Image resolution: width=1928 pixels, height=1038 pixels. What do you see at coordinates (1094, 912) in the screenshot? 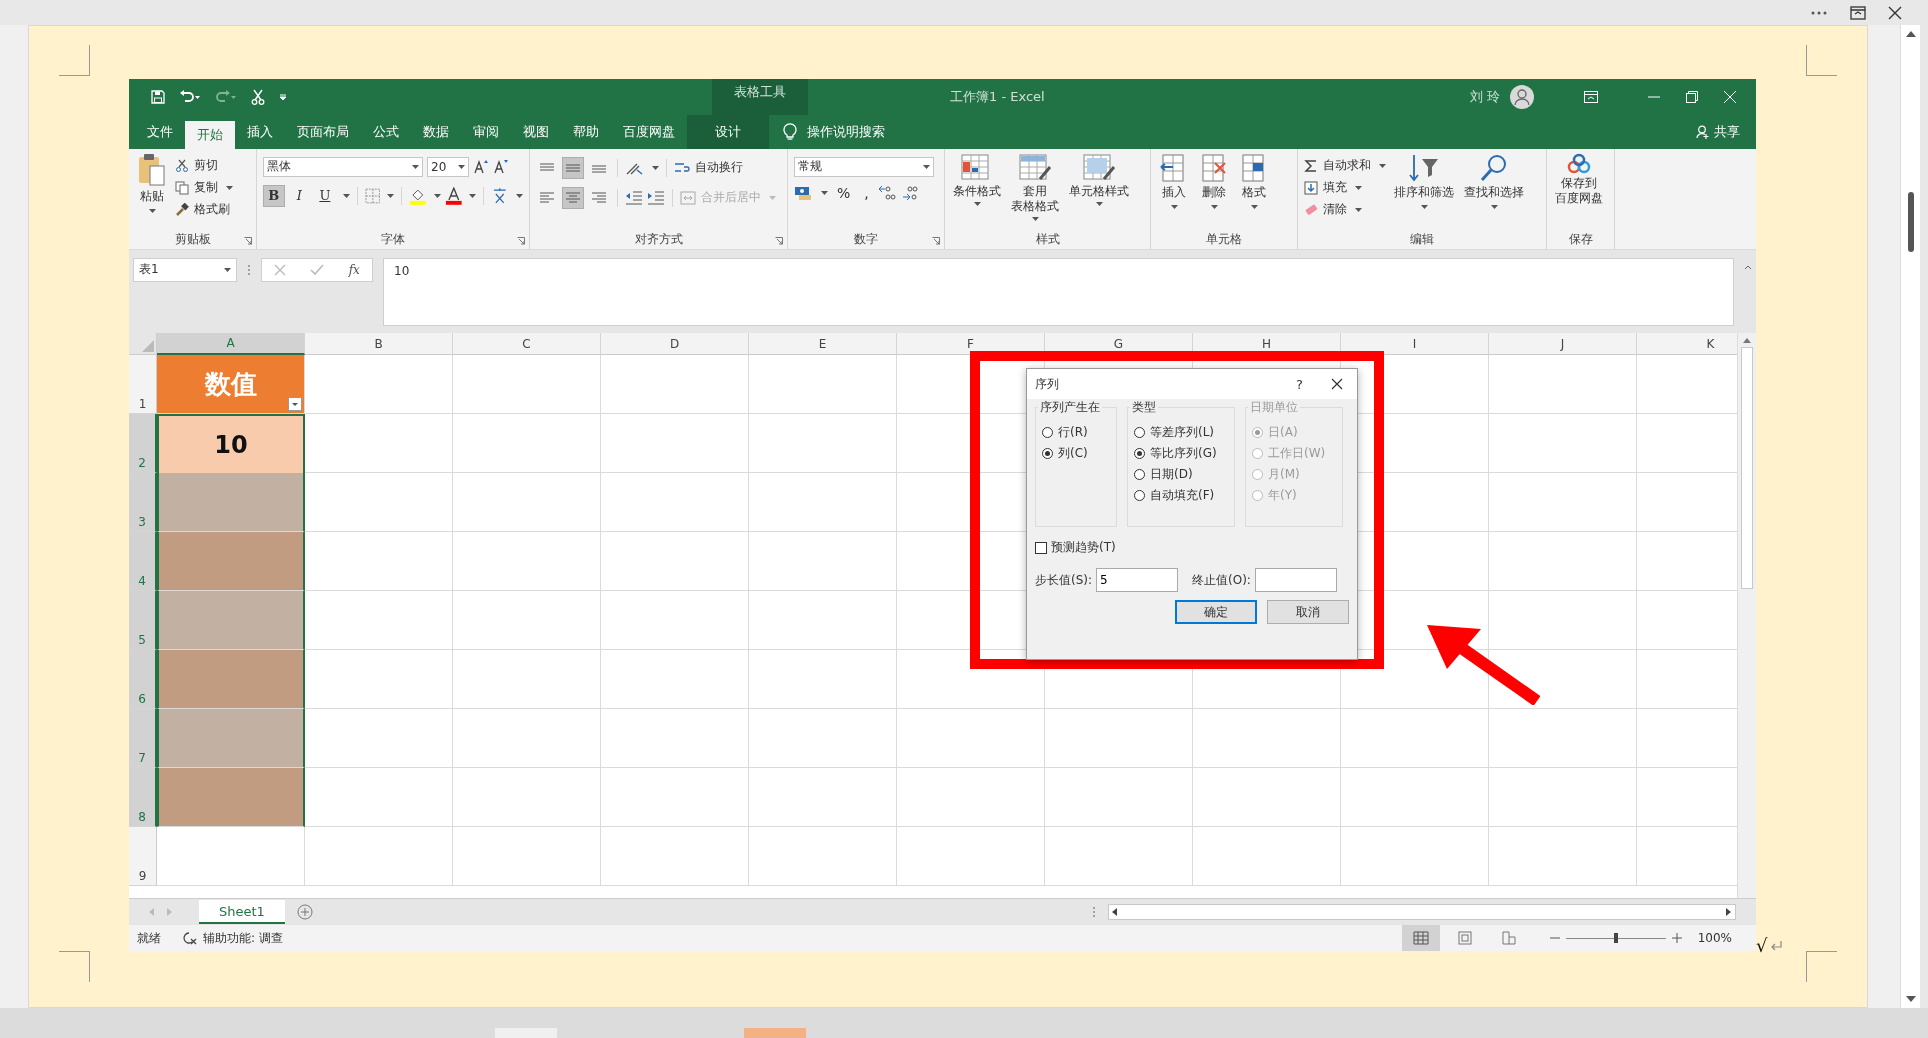
I see `drag-handle-icon` at bounding box center [1094, 912].